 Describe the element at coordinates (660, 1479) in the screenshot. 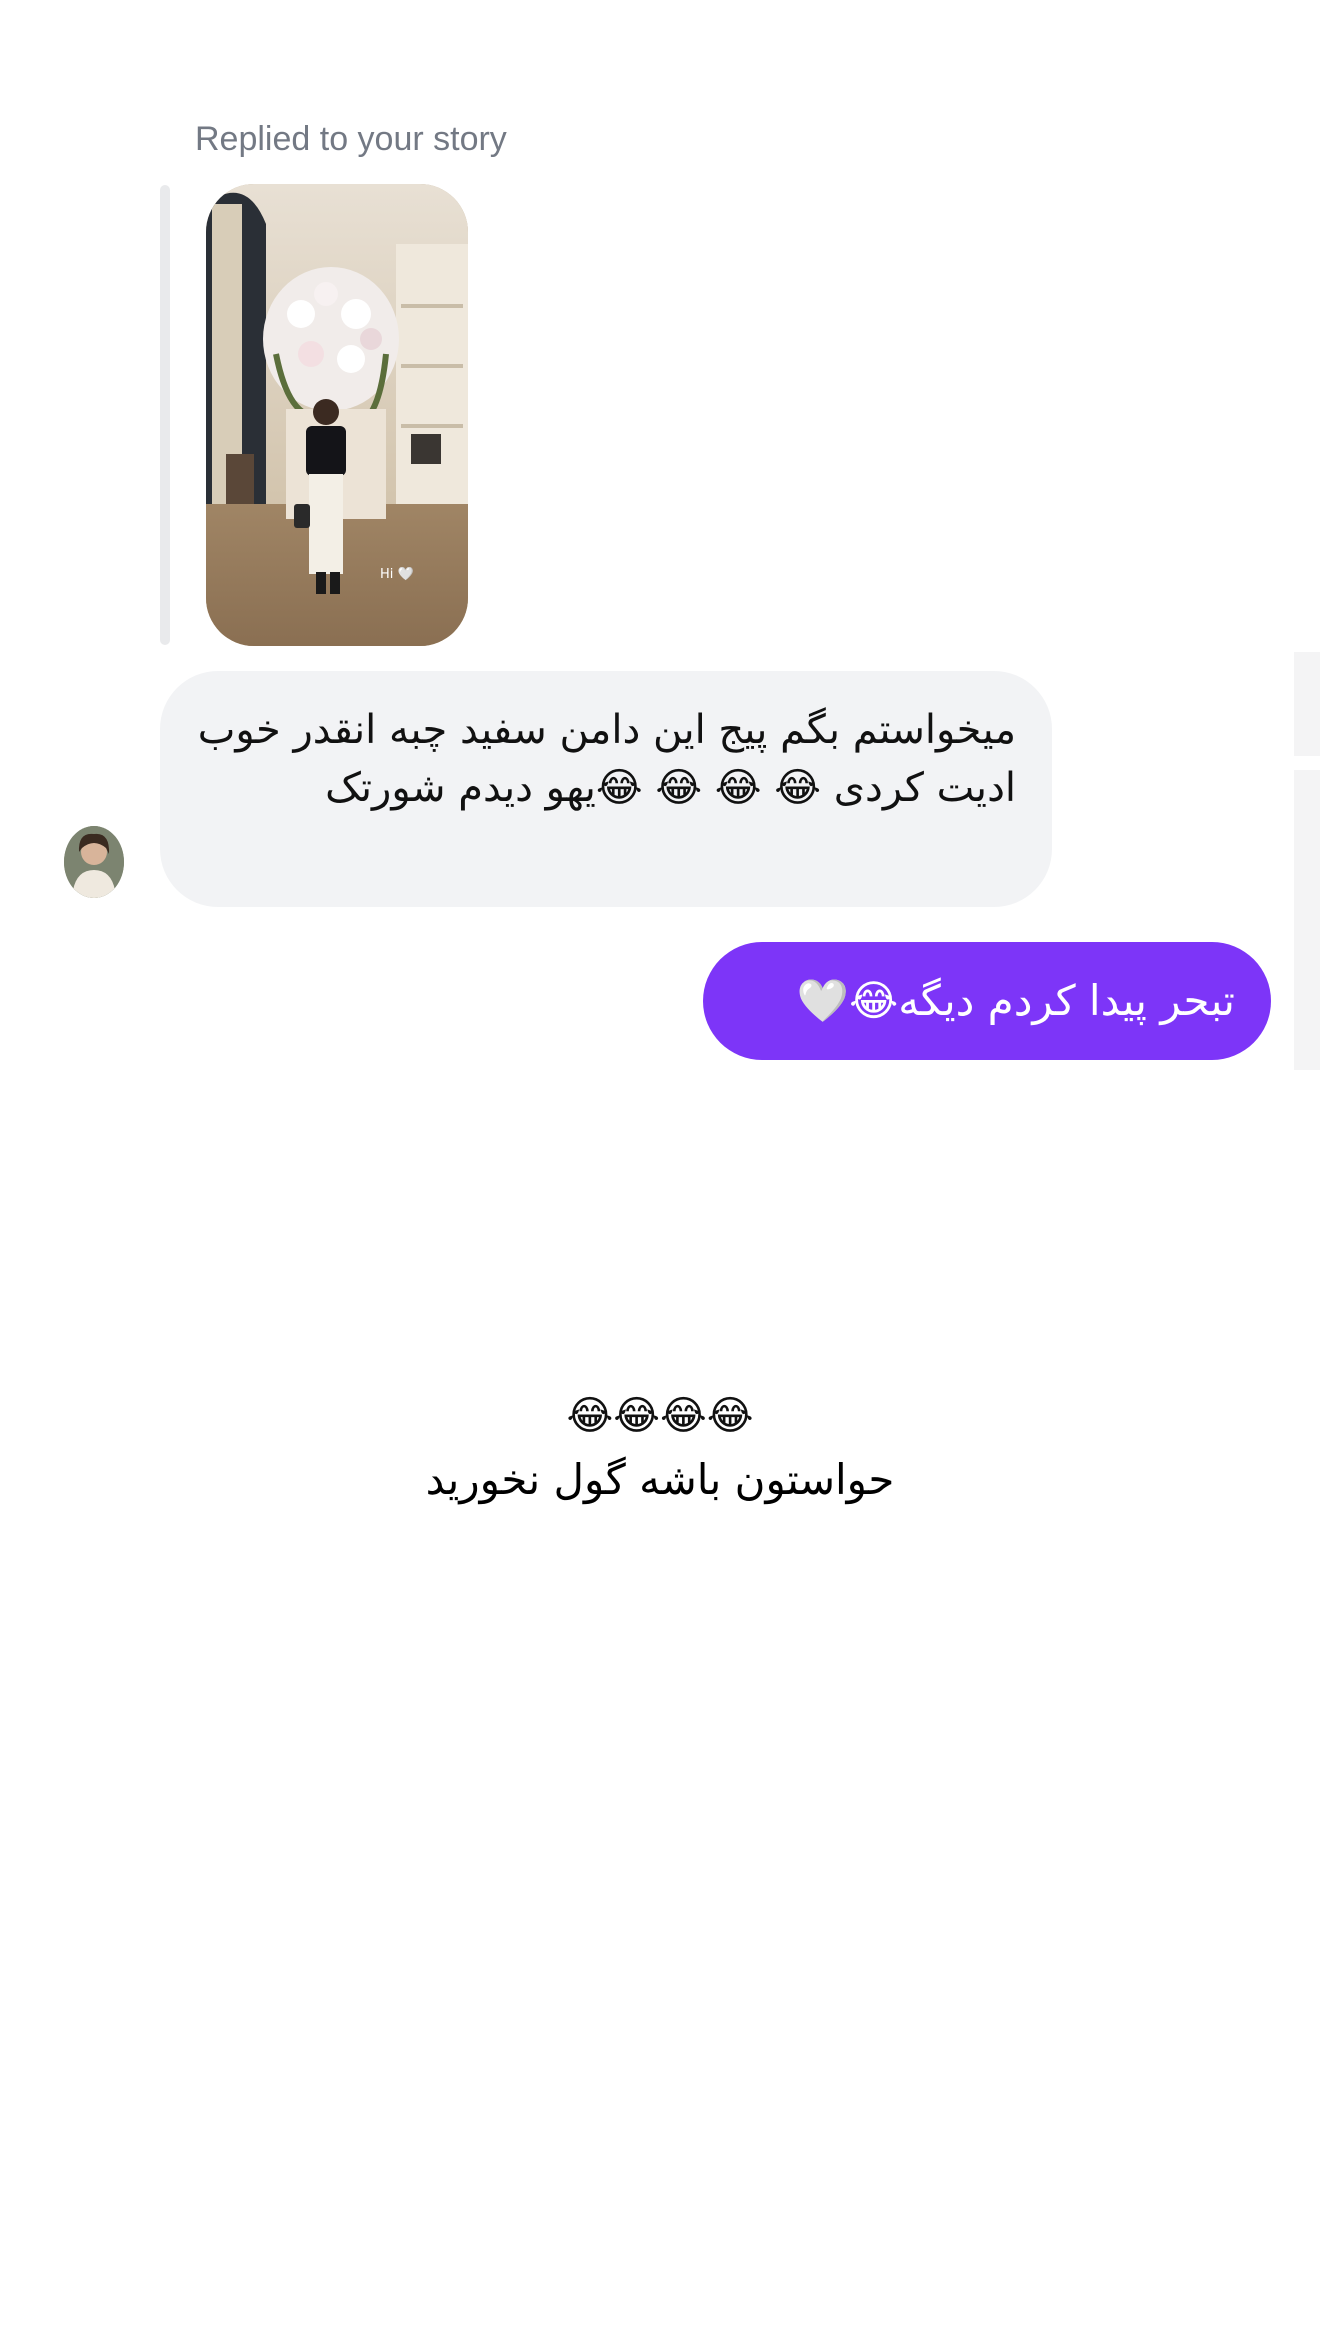

I see `overlay-caption-text: حواستون باشه گول نخورید` at that location.